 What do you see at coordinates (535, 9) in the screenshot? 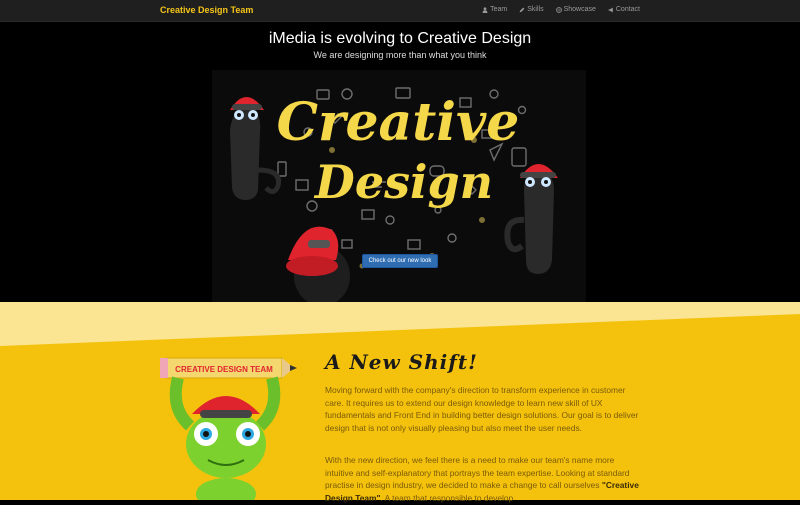
I see `nav-link-label: Skills` at bounding box center [535, 9].